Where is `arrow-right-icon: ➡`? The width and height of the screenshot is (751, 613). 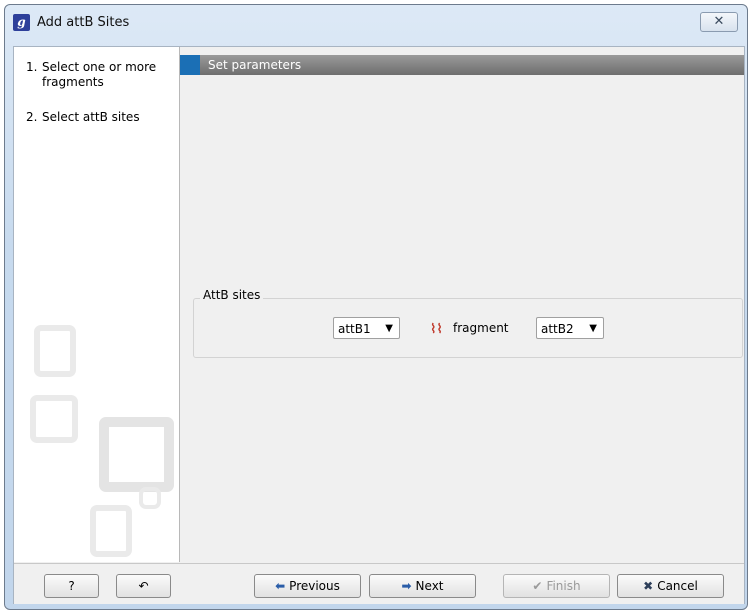
arrow-right-icon: ➡ is located at coordinates (406, 586).